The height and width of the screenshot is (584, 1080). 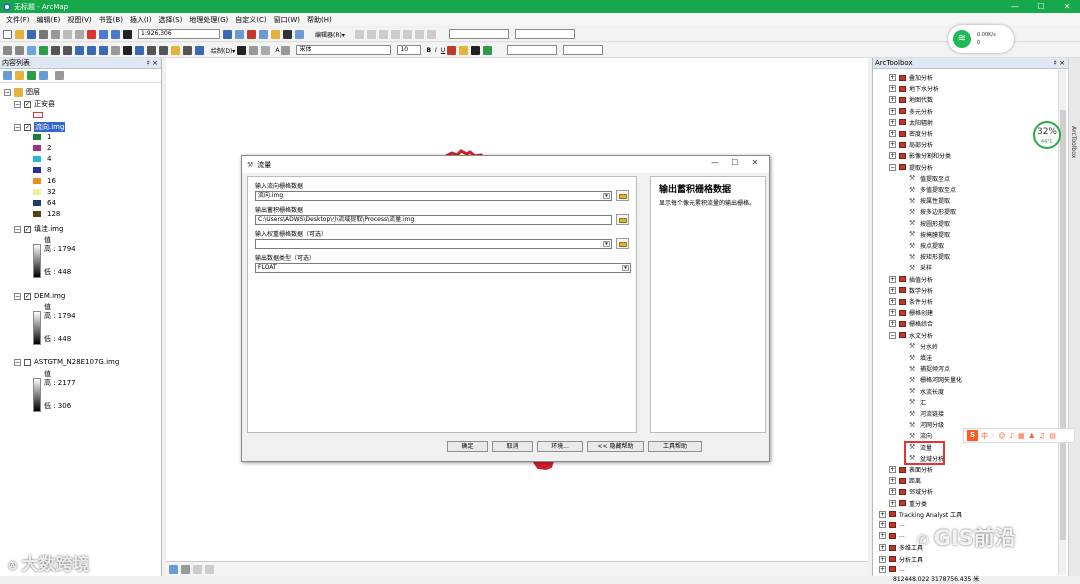 What do you see at coordinates (286, 50) in the screenshot?
I see `edit-vertices-icon` at bounding box center [286, 50].